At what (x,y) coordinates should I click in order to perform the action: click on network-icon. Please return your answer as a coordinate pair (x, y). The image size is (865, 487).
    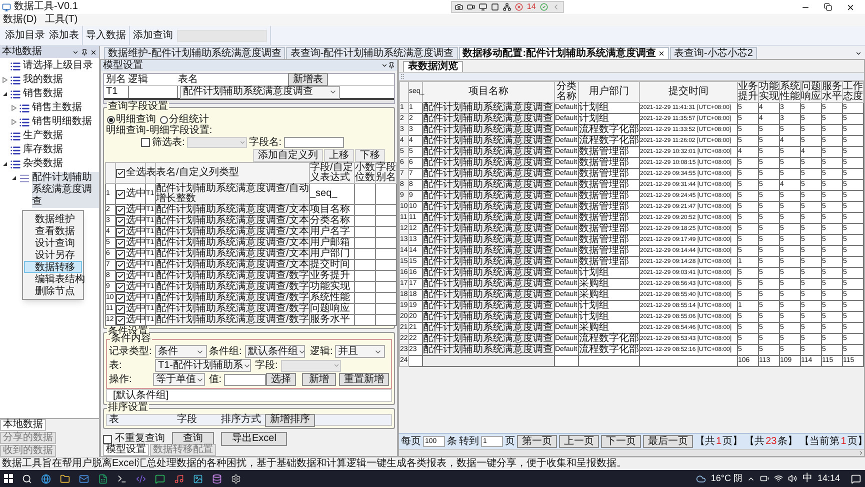
    Looking at the image, I should click on (506, 7).